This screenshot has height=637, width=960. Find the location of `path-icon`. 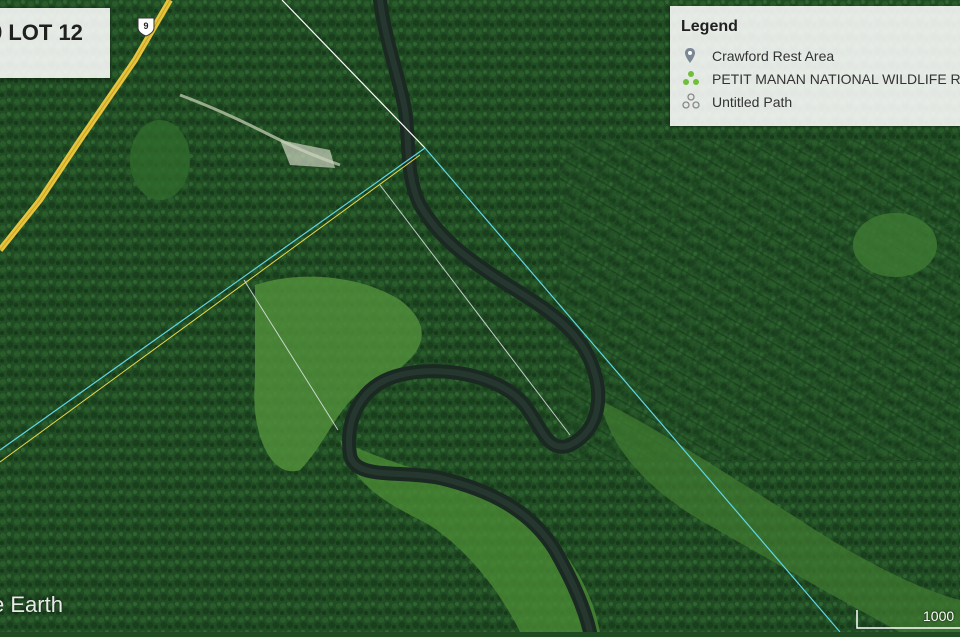

path-icon is located at coordinates (691, 101).